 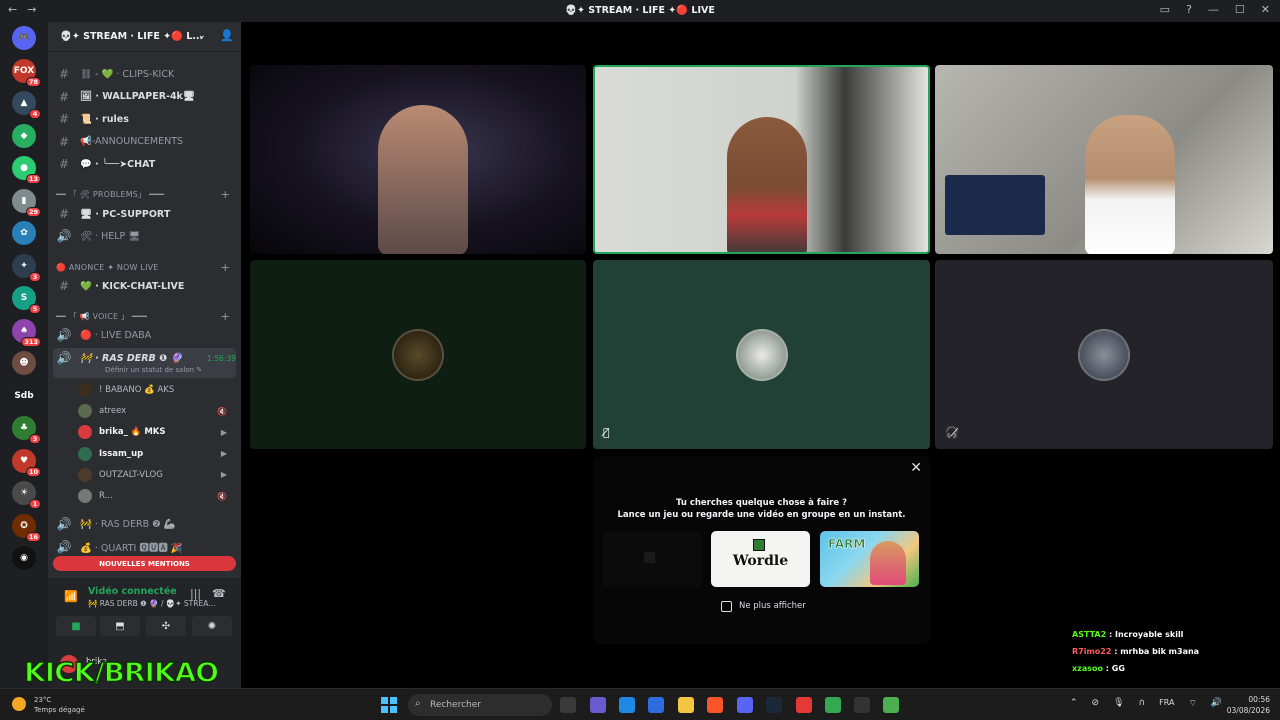 What do you see at coordinates (686, 705) in the screenshot?
I see `explorer-icon` at bounding box center [686, 705].